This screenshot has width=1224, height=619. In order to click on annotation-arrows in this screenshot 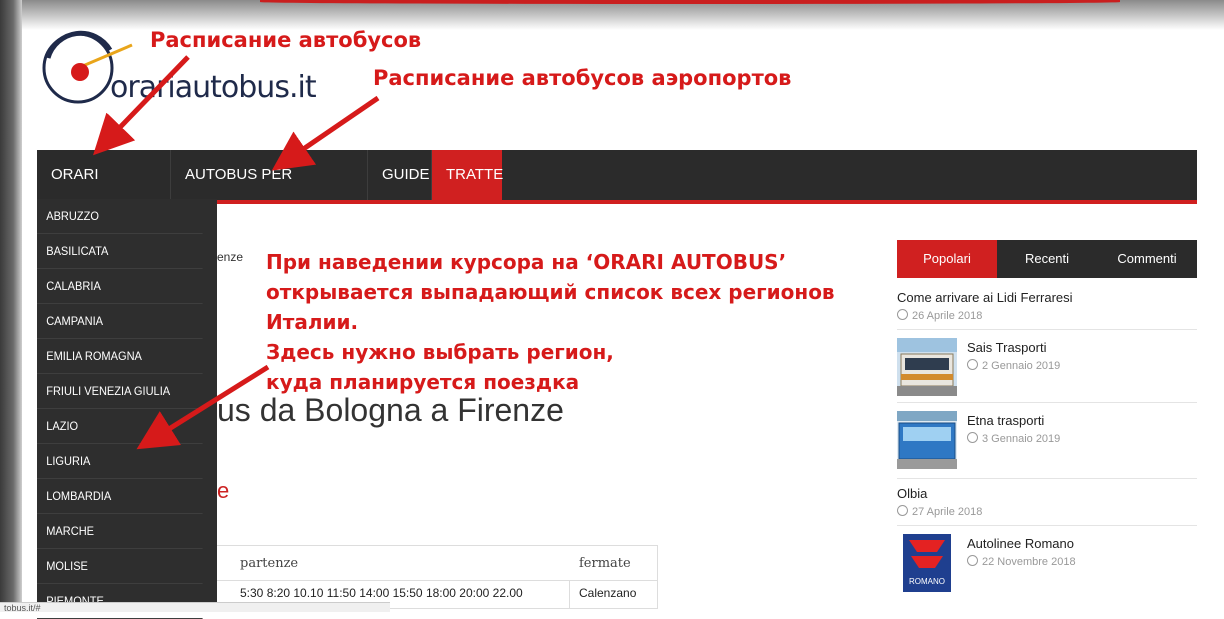, I will do `click(236, 252)`.